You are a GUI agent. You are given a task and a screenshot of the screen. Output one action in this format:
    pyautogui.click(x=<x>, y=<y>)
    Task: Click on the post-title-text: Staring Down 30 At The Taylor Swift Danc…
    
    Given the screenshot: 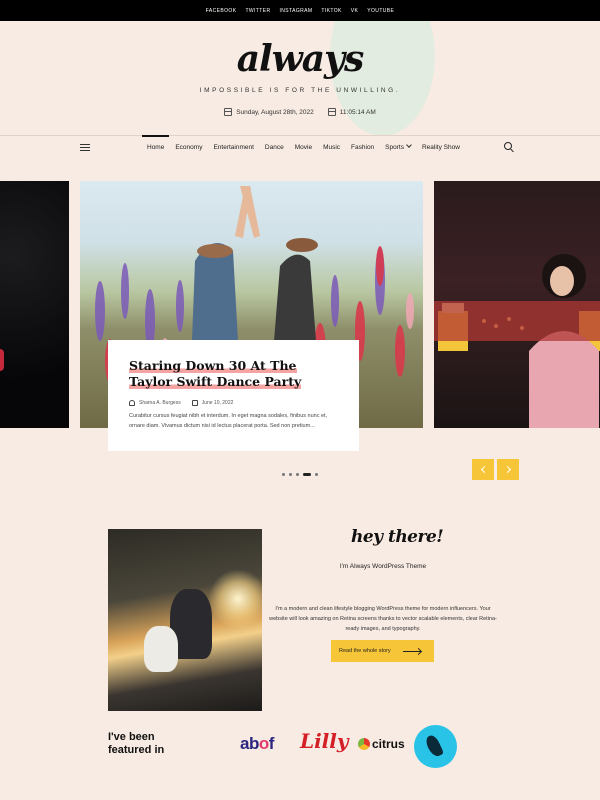 What is the action you would take?
    pyautogui.click(x=215, y=373)
    